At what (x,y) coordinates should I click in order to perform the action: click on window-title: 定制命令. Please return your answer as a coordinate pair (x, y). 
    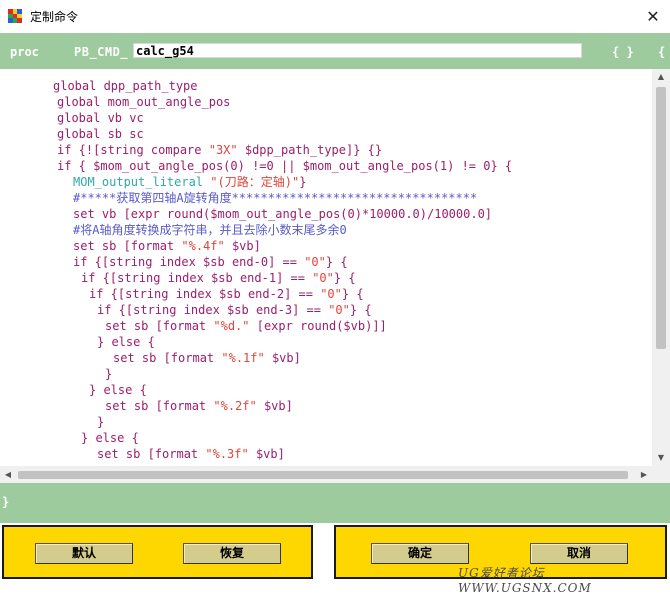
    Looking at the image, I should click on (54, 17).